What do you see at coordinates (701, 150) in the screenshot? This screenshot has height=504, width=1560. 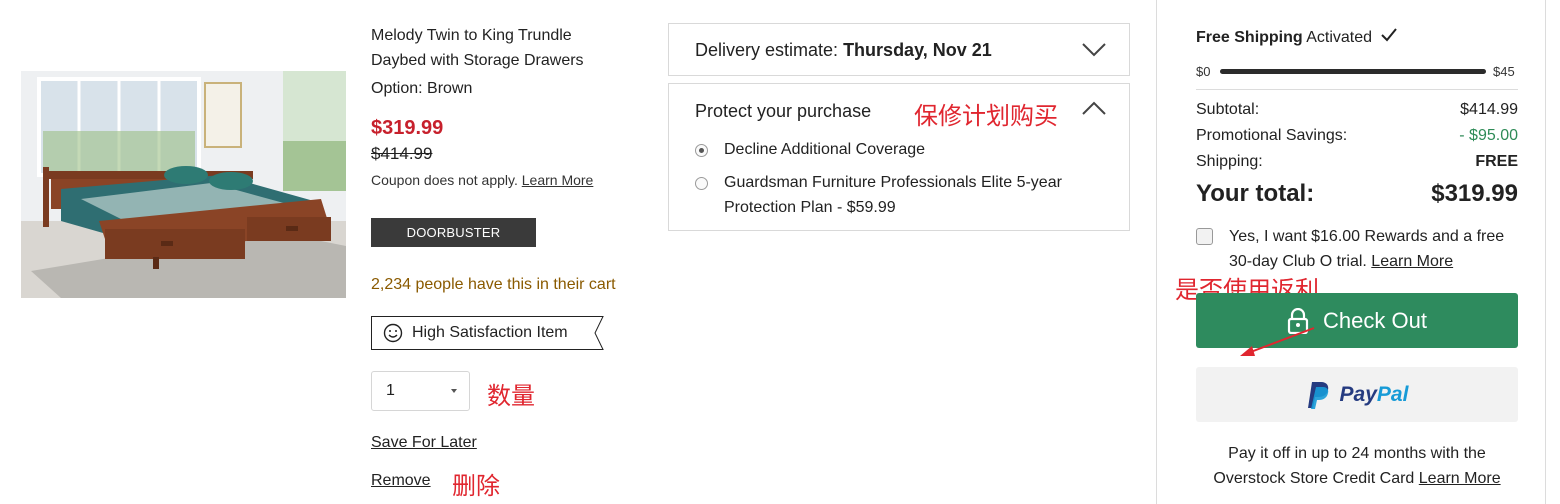 I see `radio-checked` at bounding box center [701, 150].